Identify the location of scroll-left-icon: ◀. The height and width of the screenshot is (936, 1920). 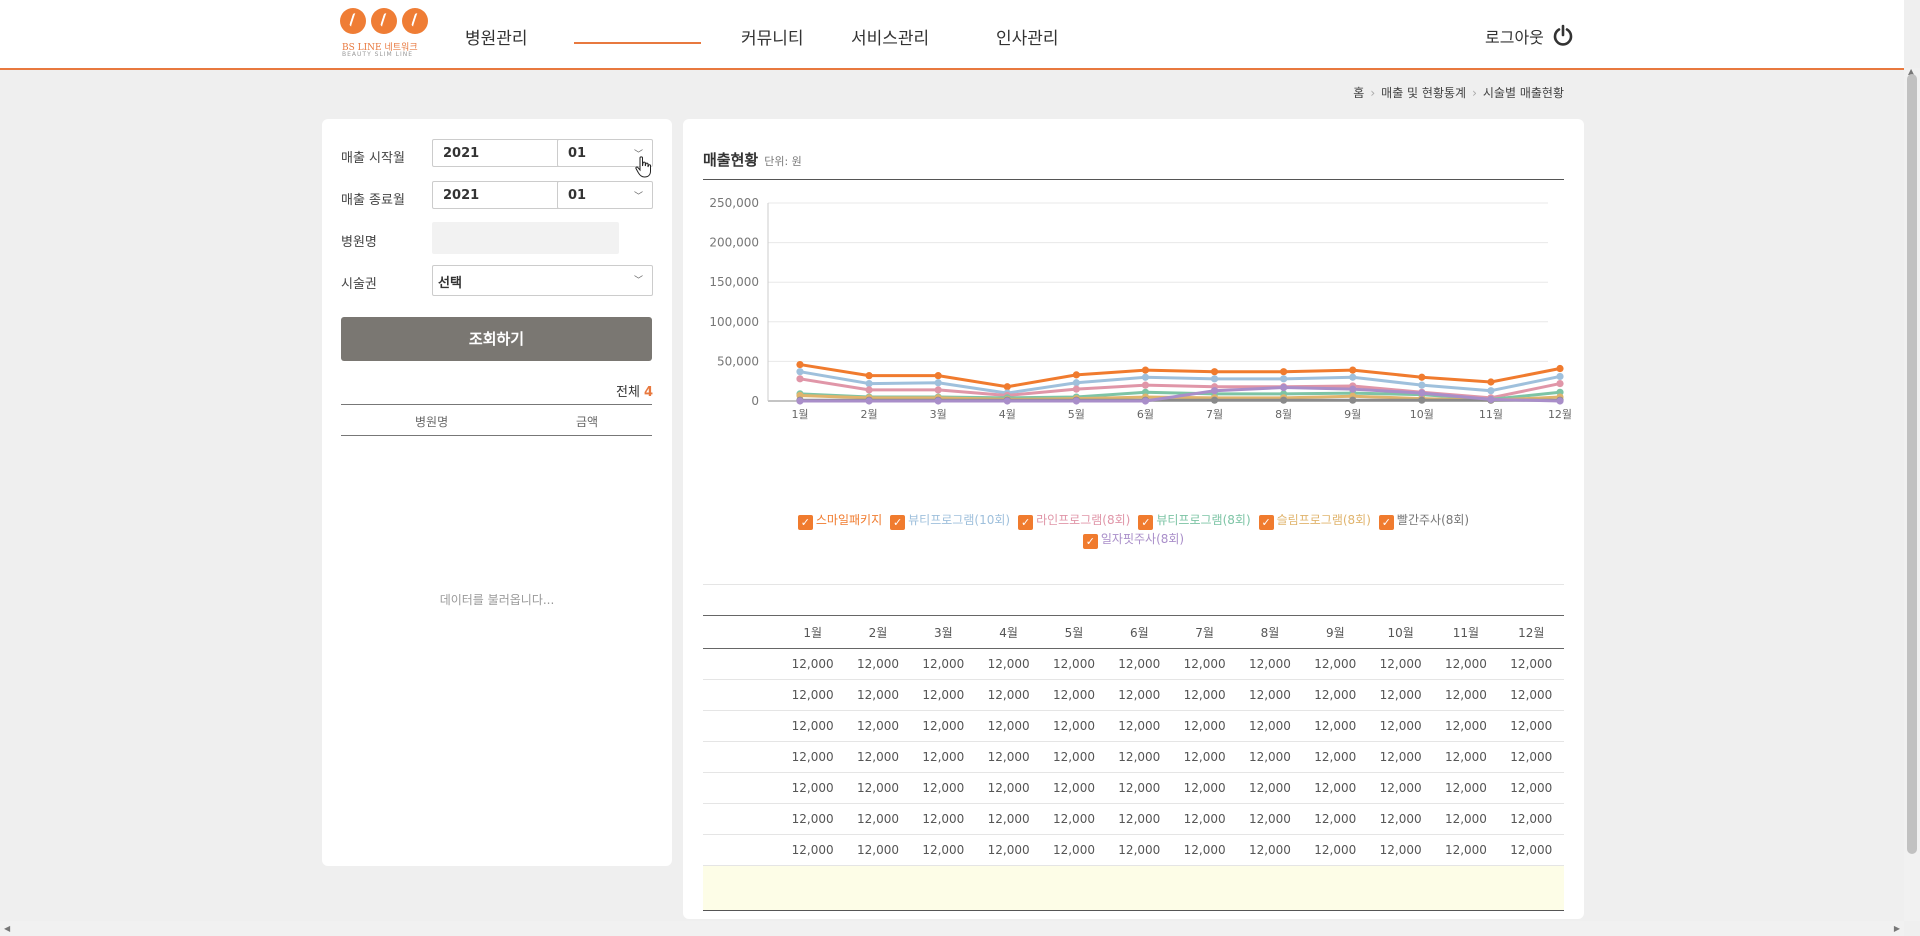
(7, 928).